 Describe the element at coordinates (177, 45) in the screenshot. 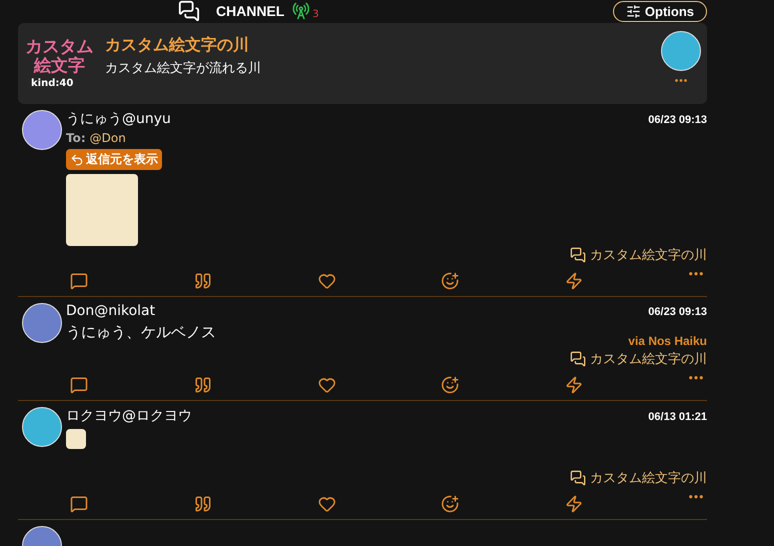

I see `channel-name: カスタム絵文字の川` at that location.